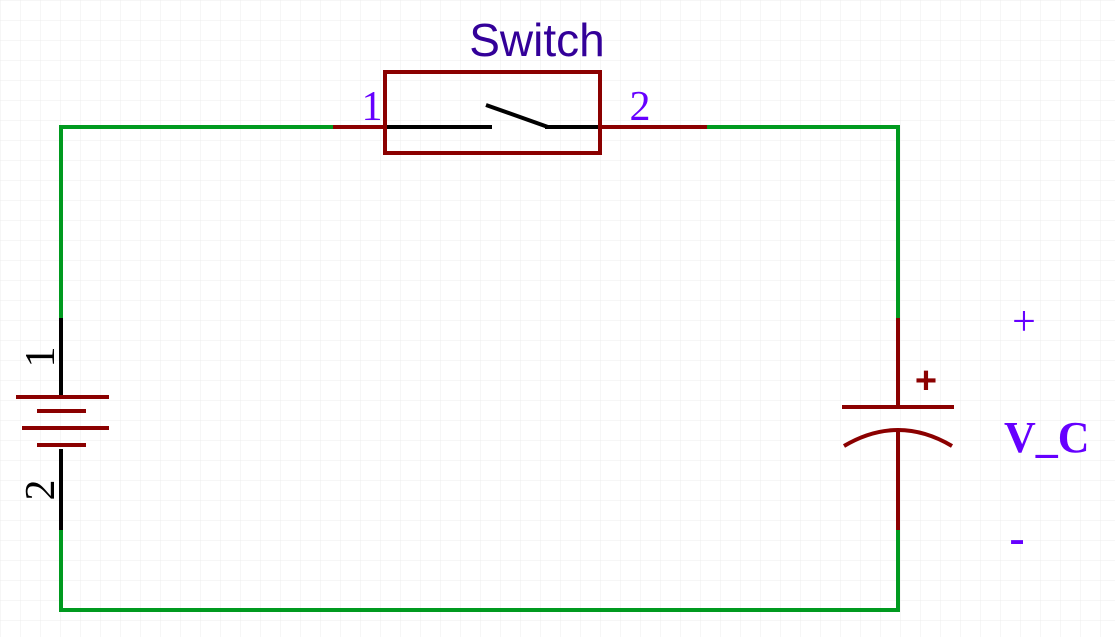 This screenshot has width=1115, height=637. Describe the element at coordinates (640, 107) in the screenshot. I see `switch-pin2-label: 2` at that location.